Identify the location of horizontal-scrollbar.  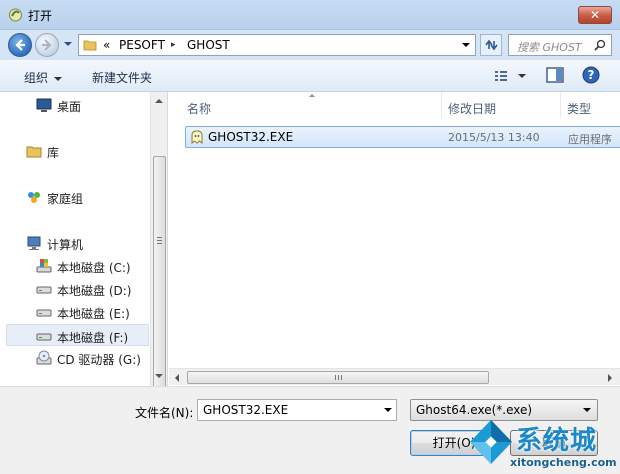
(394, 376).